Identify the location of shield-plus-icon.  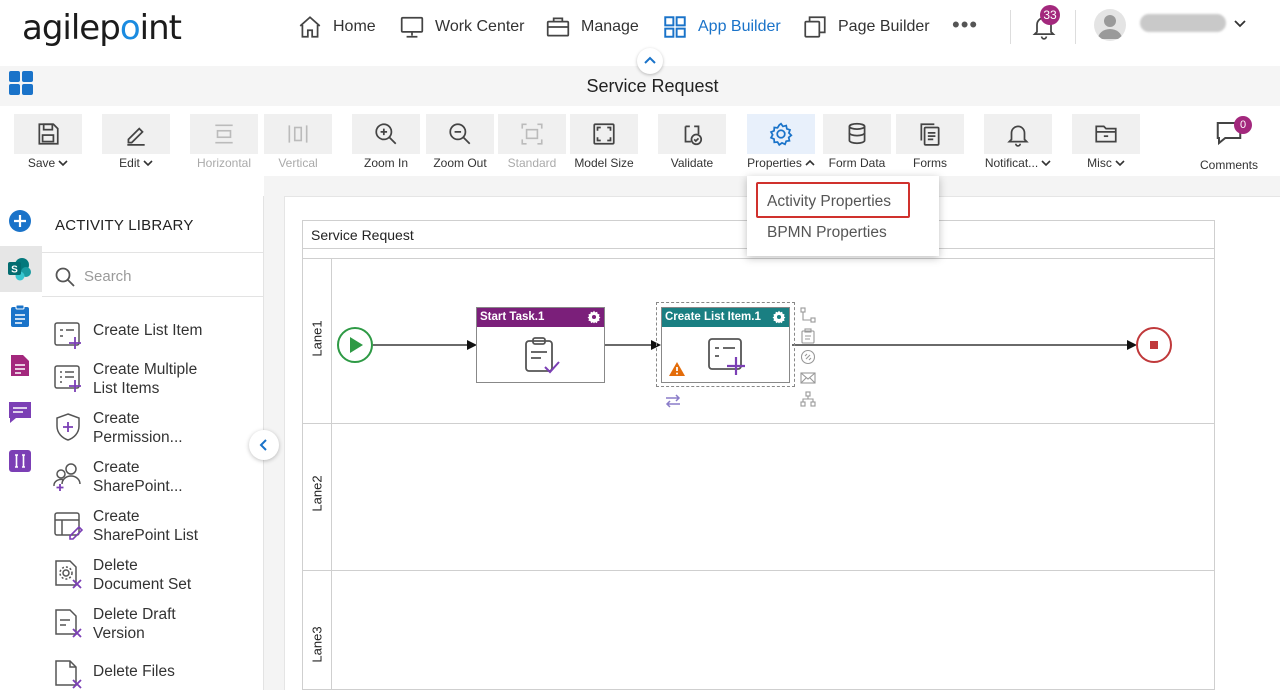
(68, 427).